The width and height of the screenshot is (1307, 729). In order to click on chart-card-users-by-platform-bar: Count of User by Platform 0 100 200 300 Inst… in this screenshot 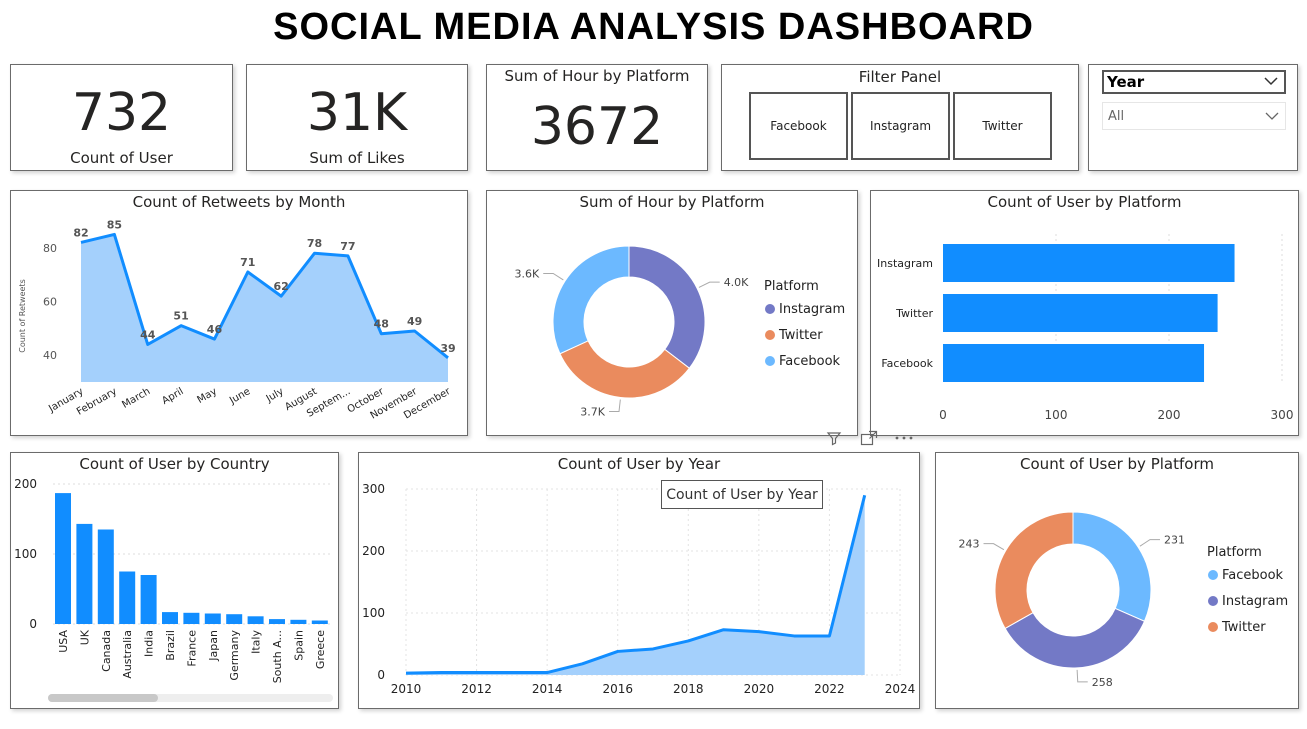, I will do `click(1084, 313)`.